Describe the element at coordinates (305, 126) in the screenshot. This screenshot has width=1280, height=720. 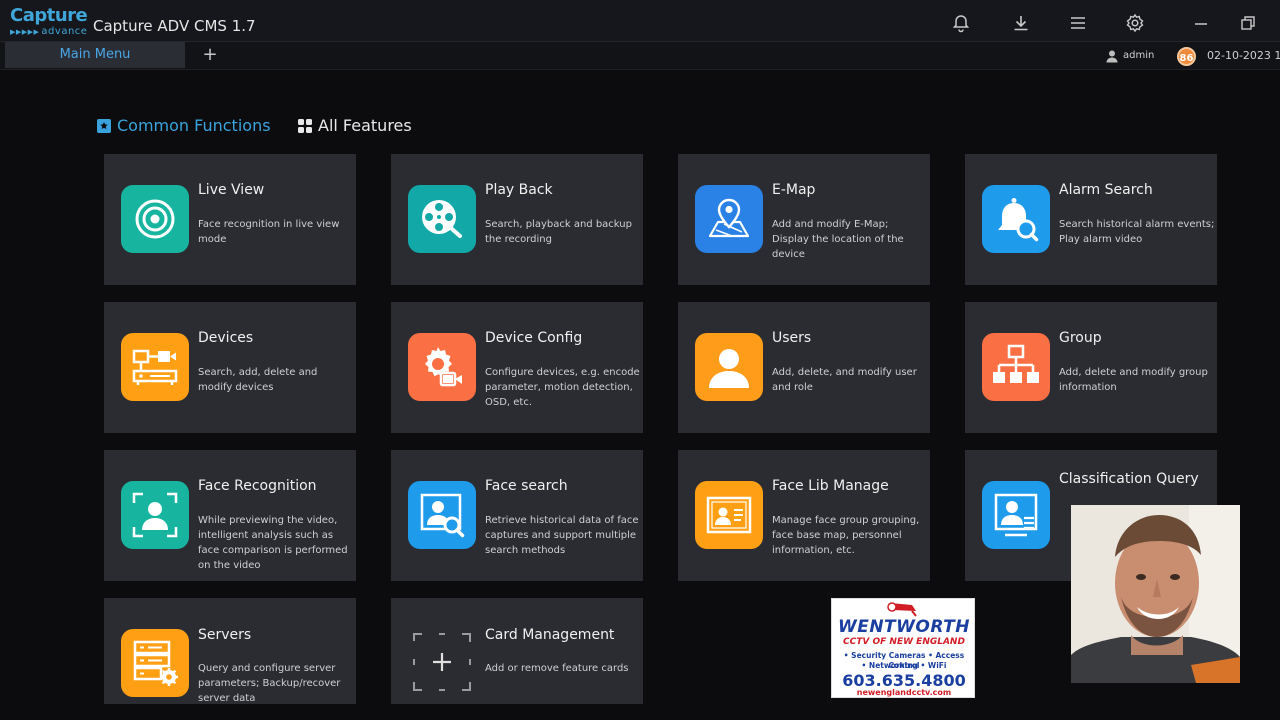
I see `grid-icon` at that location.